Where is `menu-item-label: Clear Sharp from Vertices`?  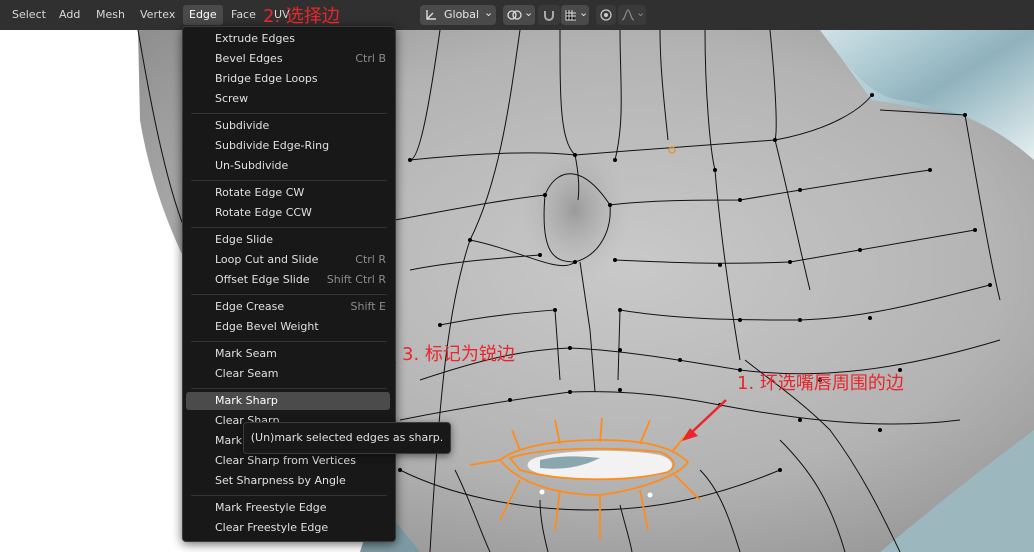 menu-item-label: Clear Sharp from Vertices is located at coordinates (285, 460).